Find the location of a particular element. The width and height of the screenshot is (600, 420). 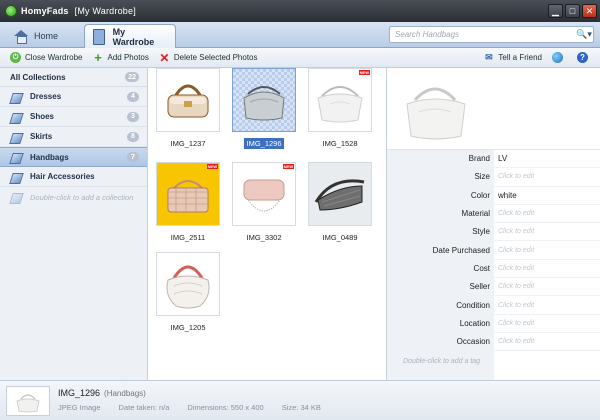

property-name: Occasion is located at coordinates (440, 341).